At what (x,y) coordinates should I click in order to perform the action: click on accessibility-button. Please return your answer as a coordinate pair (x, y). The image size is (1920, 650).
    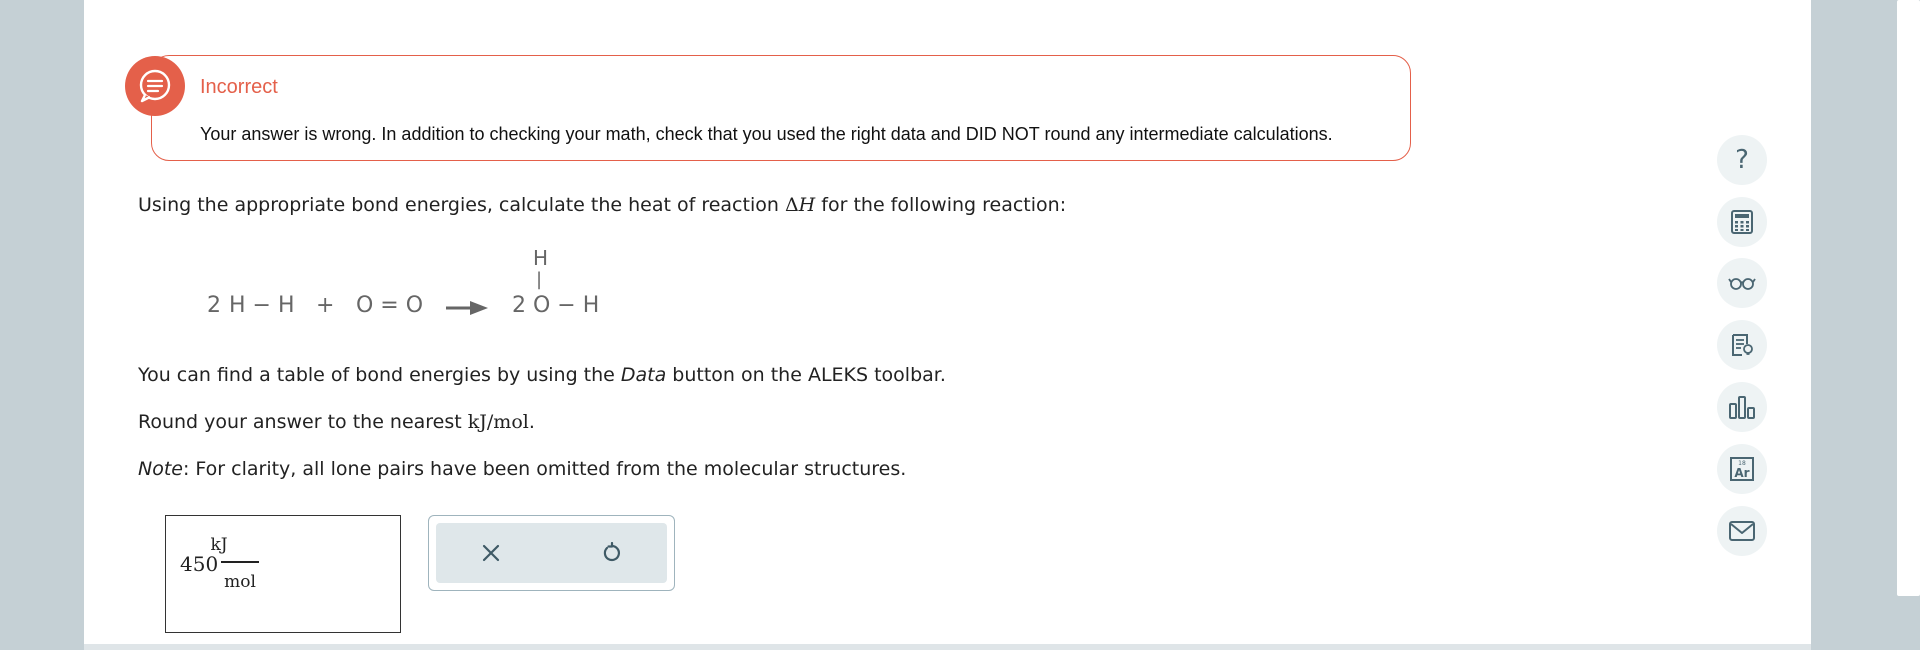
    Looking at the image, I should click on (1742, 283).